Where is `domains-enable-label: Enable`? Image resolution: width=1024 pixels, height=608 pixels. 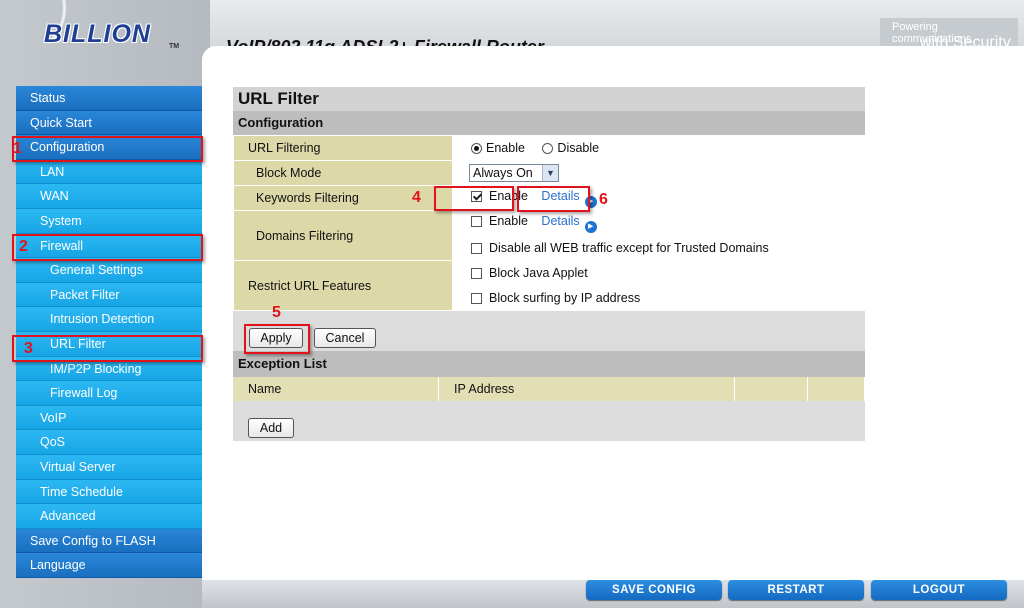
domains-enable-label: Enable is located at coordinates (508, 220).